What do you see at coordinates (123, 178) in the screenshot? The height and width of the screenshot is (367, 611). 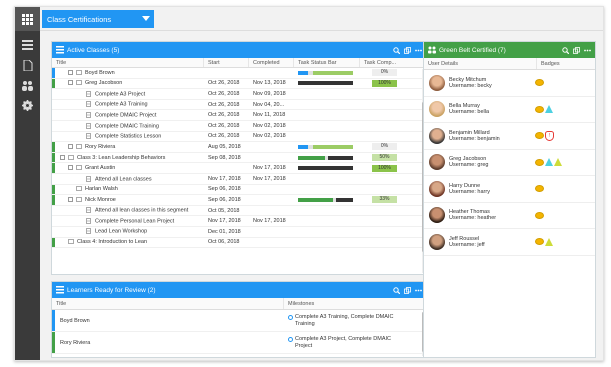 I see `row-title: Attend all Lean classes` at bounding box center [123, 178].